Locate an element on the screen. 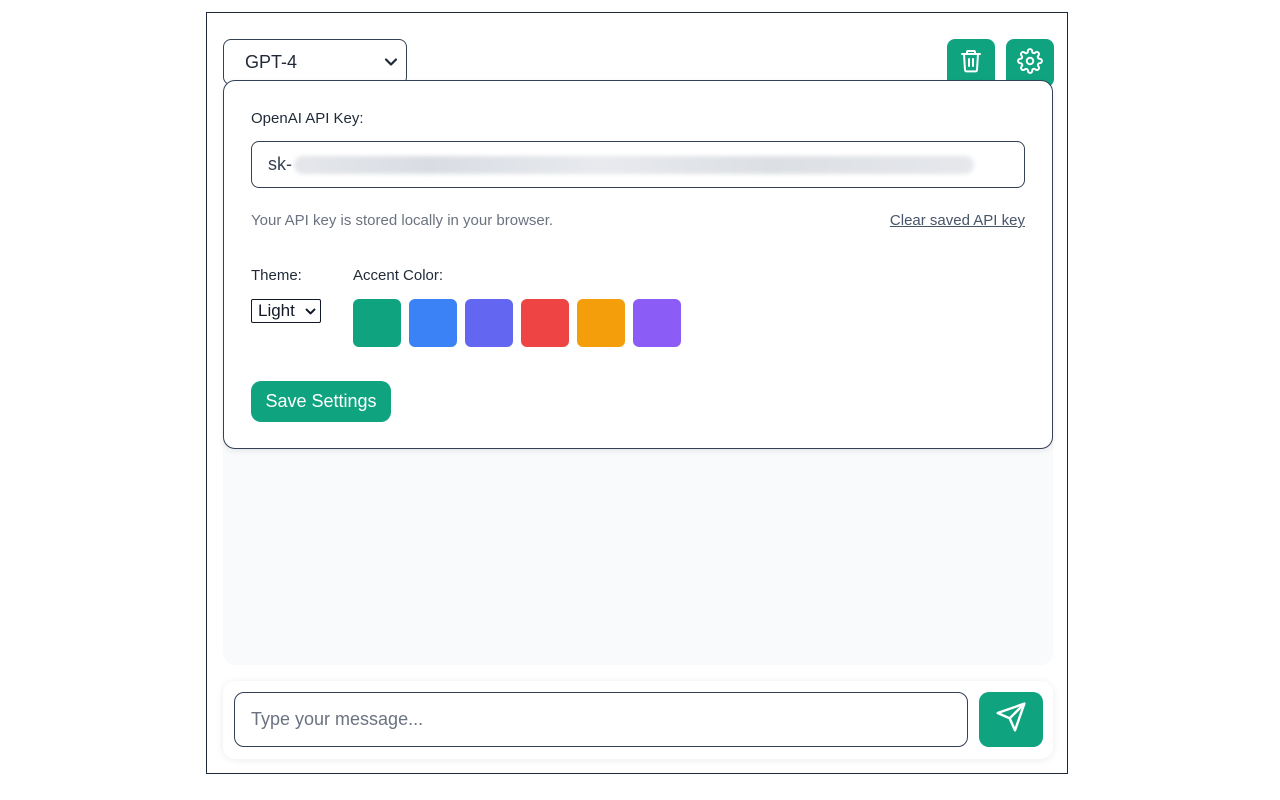 The image size is (1280, 800). api-key-label: OpenAI API Key: is located at coordinates (307, 118).